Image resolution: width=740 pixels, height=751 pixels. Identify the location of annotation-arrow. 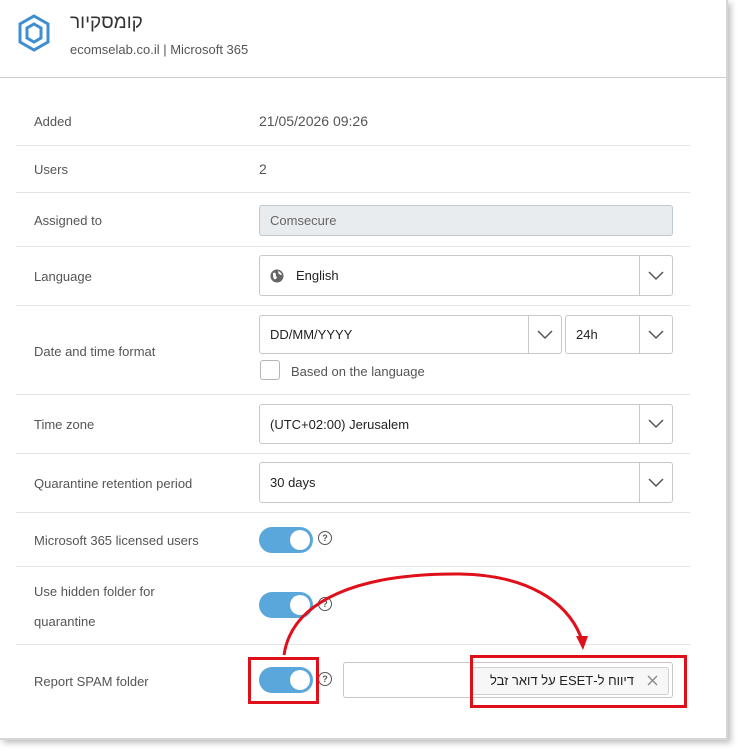
(435, 614).